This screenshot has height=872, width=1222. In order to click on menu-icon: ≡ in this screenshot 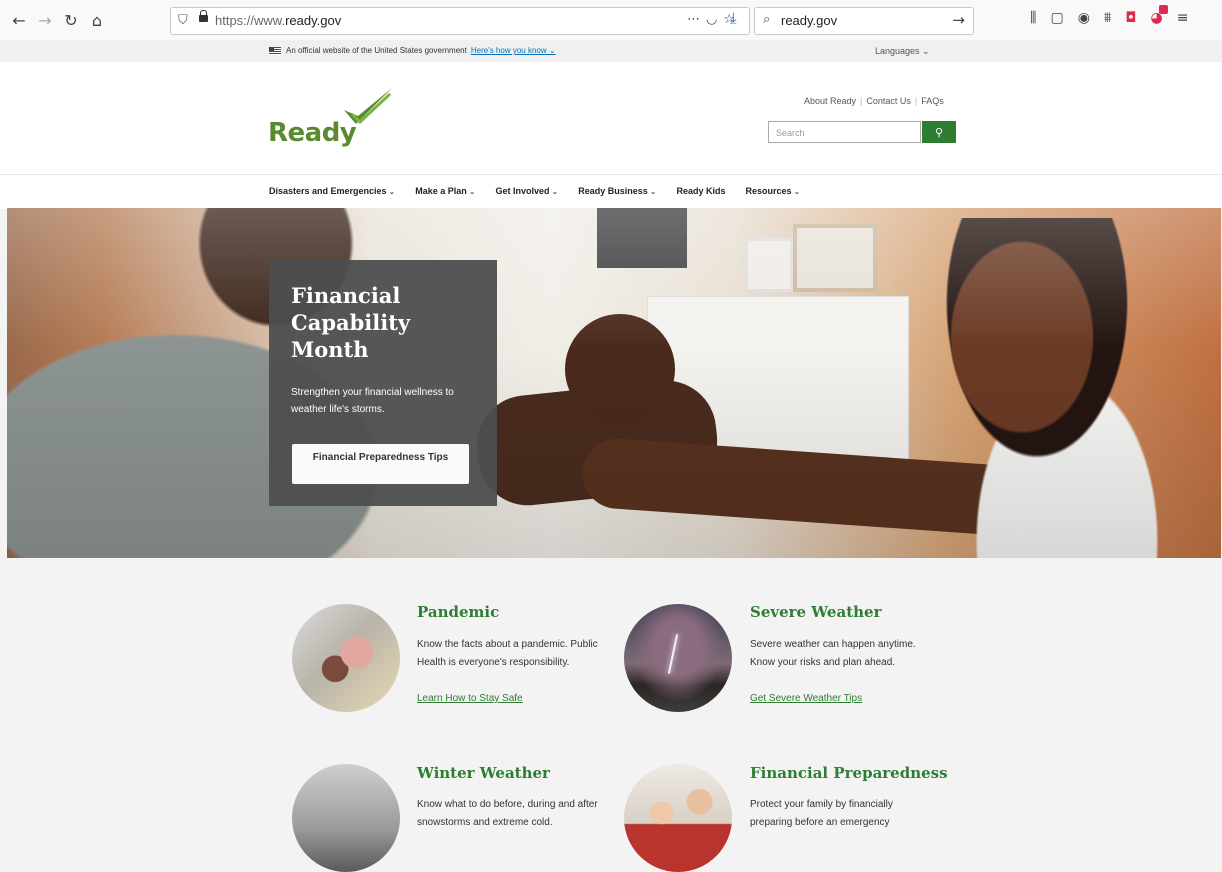, I will do `click(1183, 18)`.